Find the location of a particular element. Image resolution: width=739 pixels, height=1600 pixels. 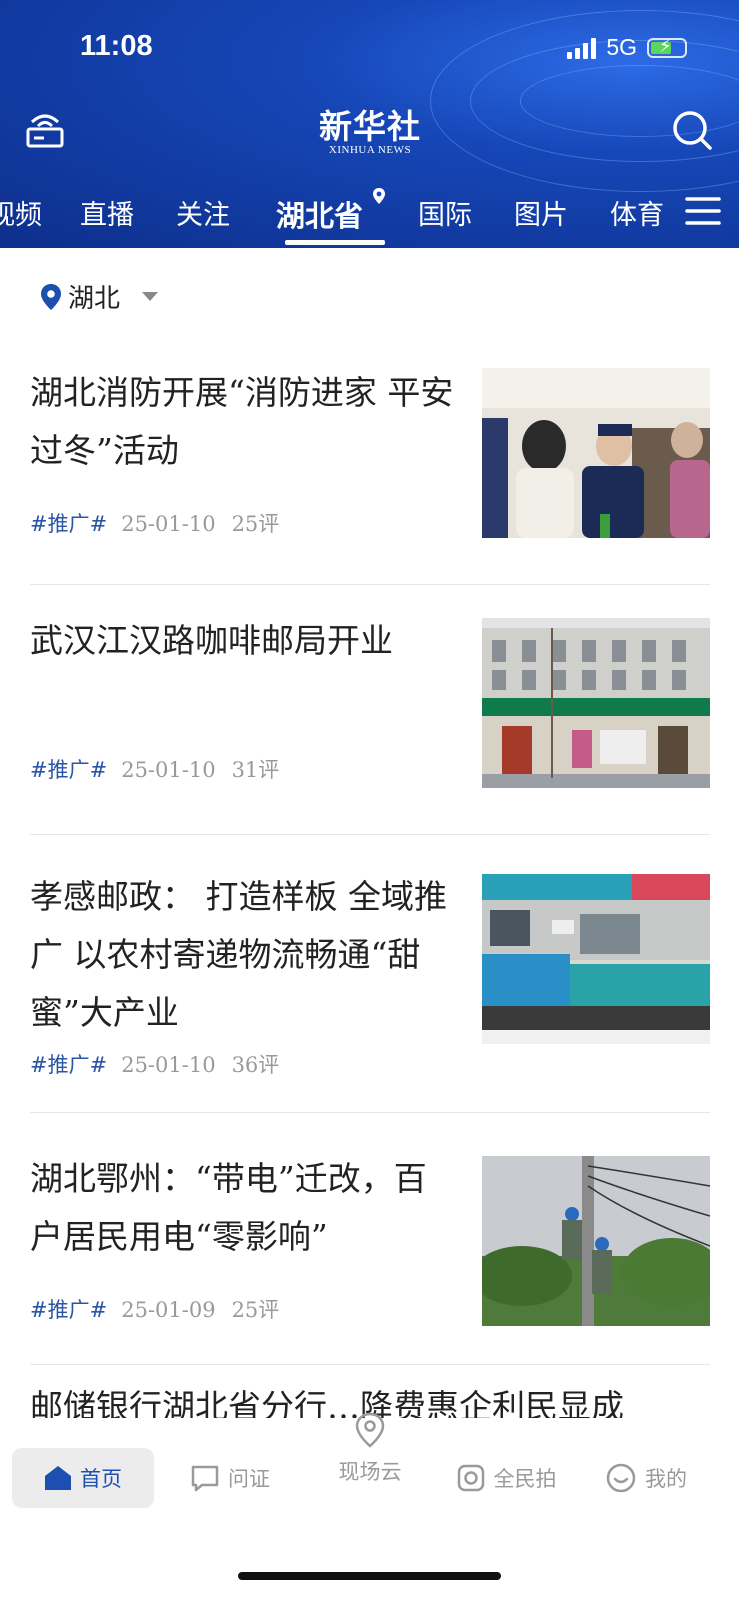

news-title: 武汉江汉路咖啡邮局开业 is located at coordinates (211, 640).